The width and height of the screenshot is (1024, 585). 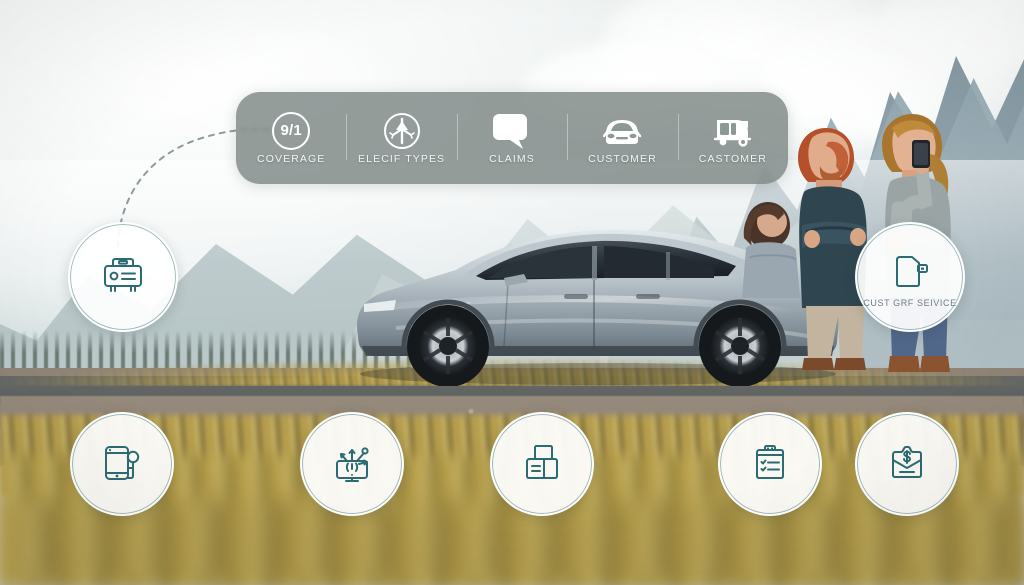 What do you see at coordinates (732, 158) in the screenshot?
I see `toolbar-label-castomer: CASTOMER` at bounding box center [732, 158].